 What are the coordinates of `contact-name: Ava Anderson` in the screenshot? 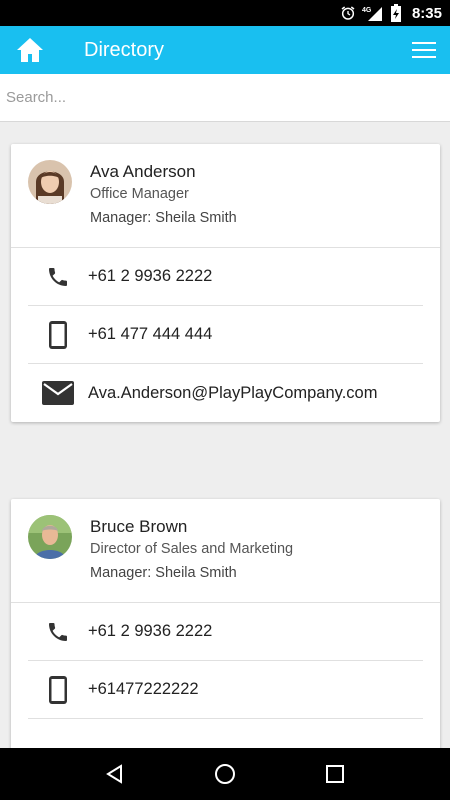 It's located at (143, 171).